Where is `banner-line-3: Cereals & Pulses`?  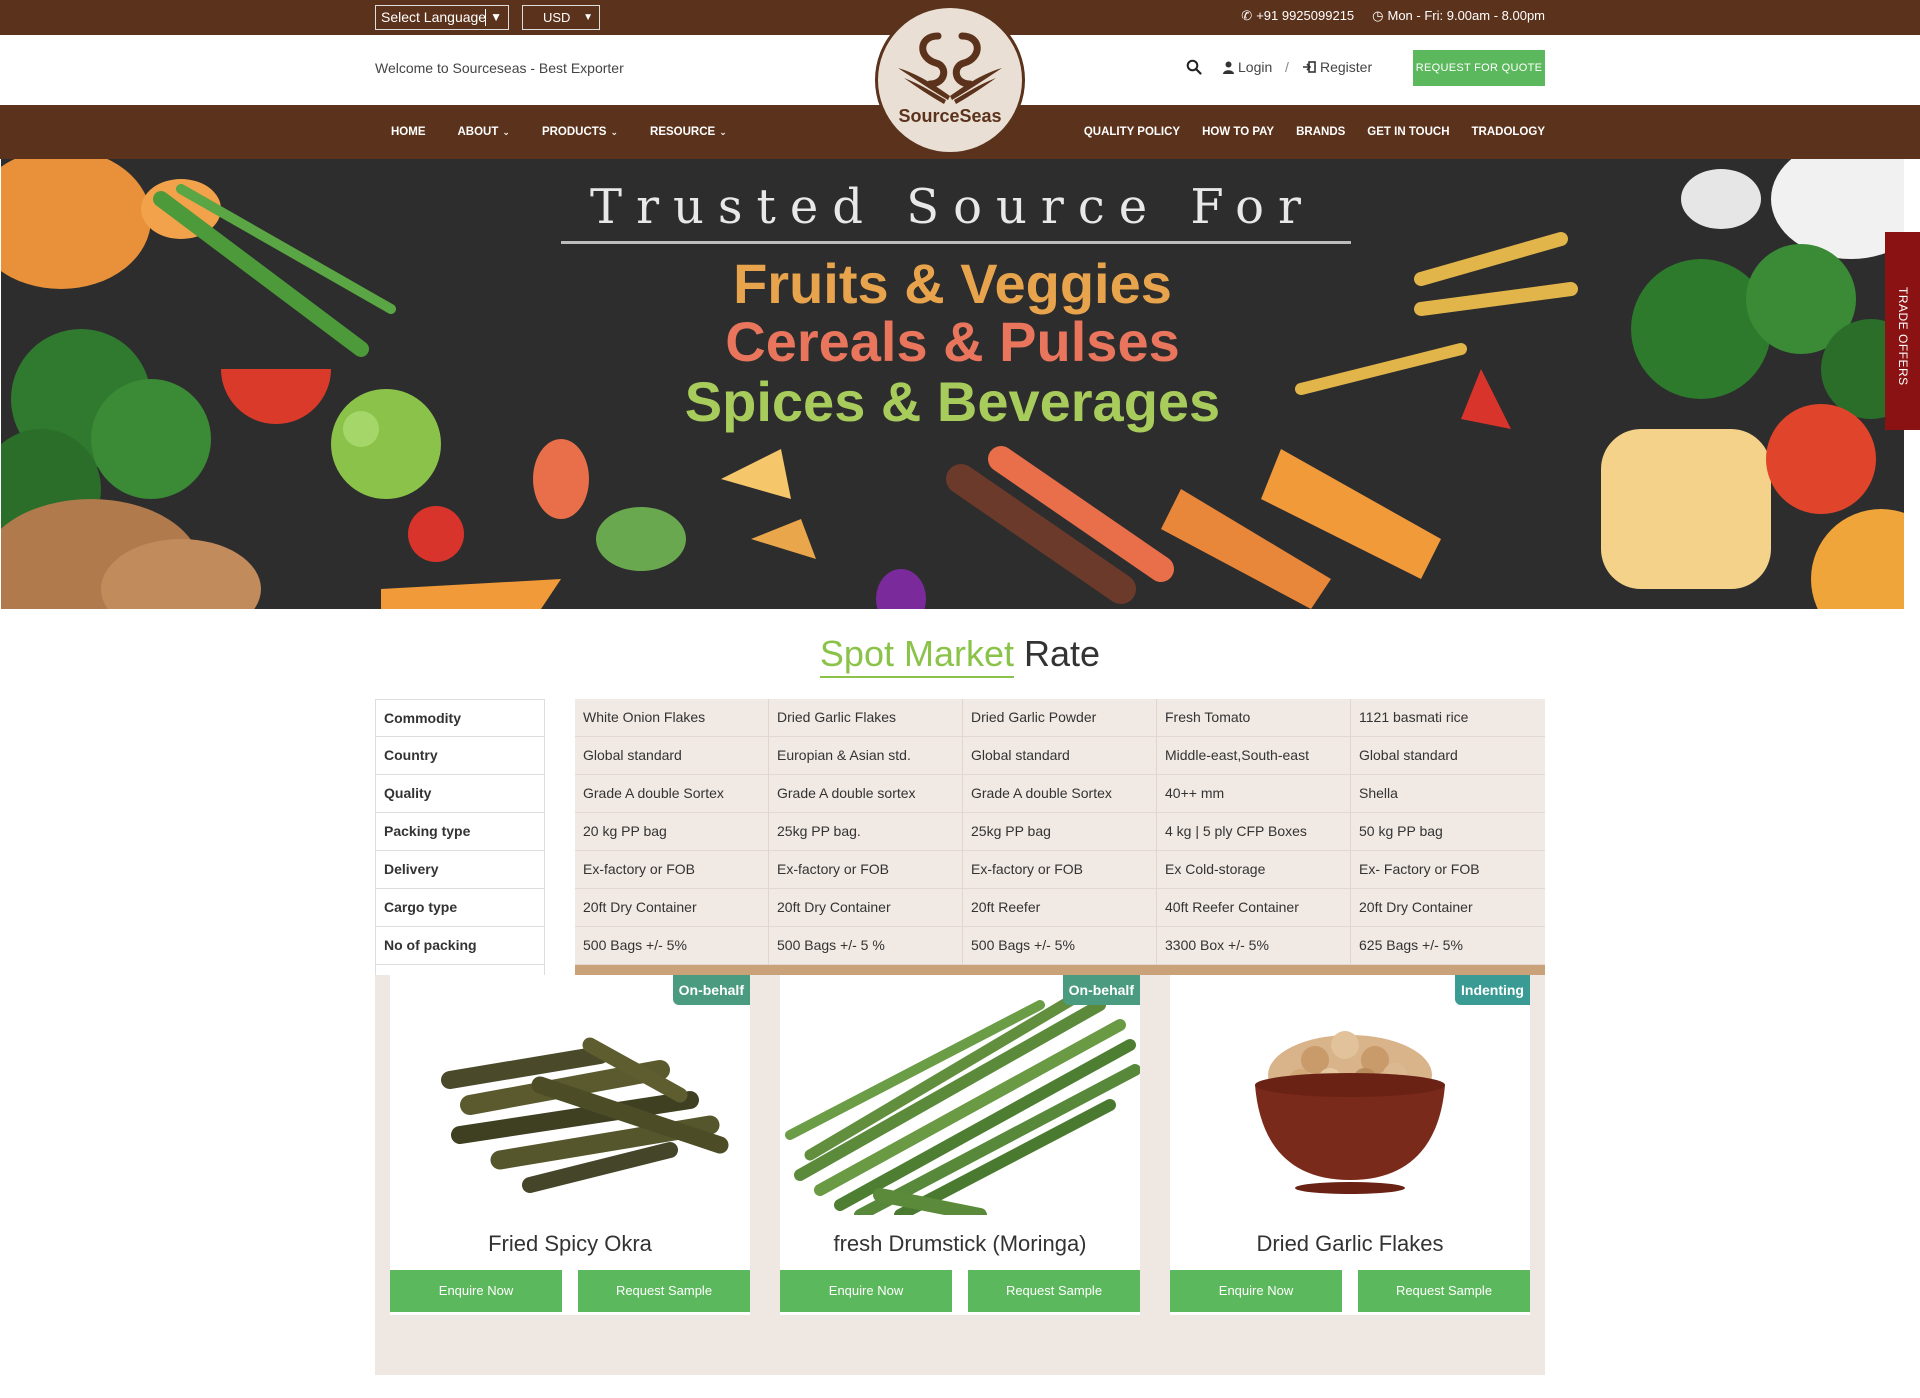 banner-line-3: Cereals & Pulses is located at coordinates (952, 341).